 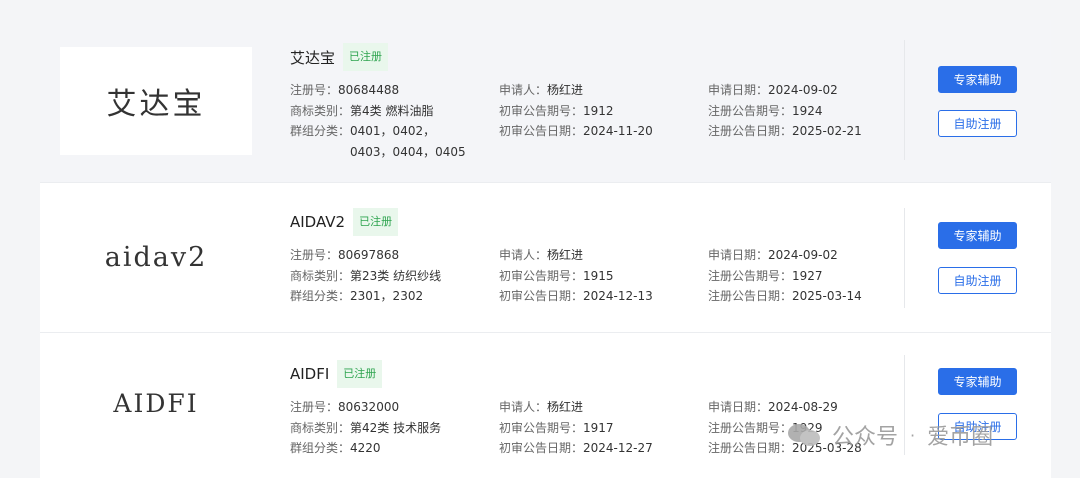 What do you see at coordinates (556, 275) in the screenshot?
I see `prelim-no-field: 初审公告期号：1915` at bounding box center [556, 275].